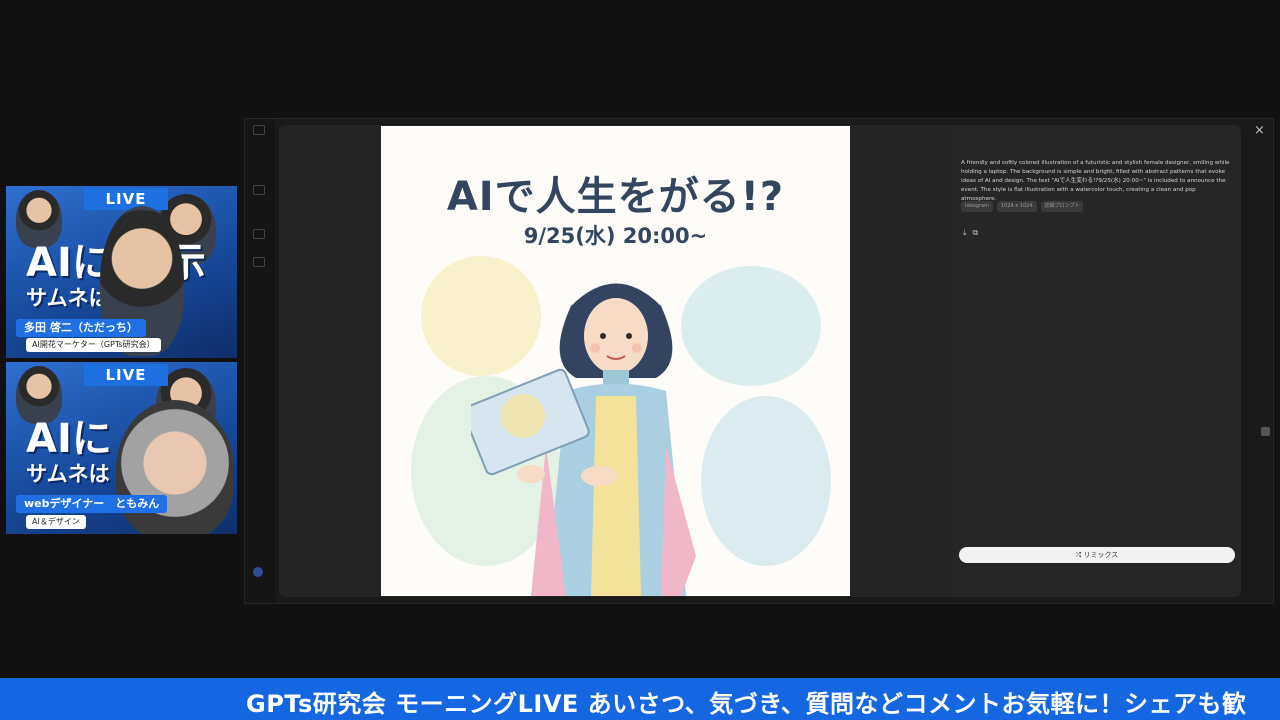  Describe the element at coordinates (259, 130) in the screenshot. I see `menu-icon` at that location.